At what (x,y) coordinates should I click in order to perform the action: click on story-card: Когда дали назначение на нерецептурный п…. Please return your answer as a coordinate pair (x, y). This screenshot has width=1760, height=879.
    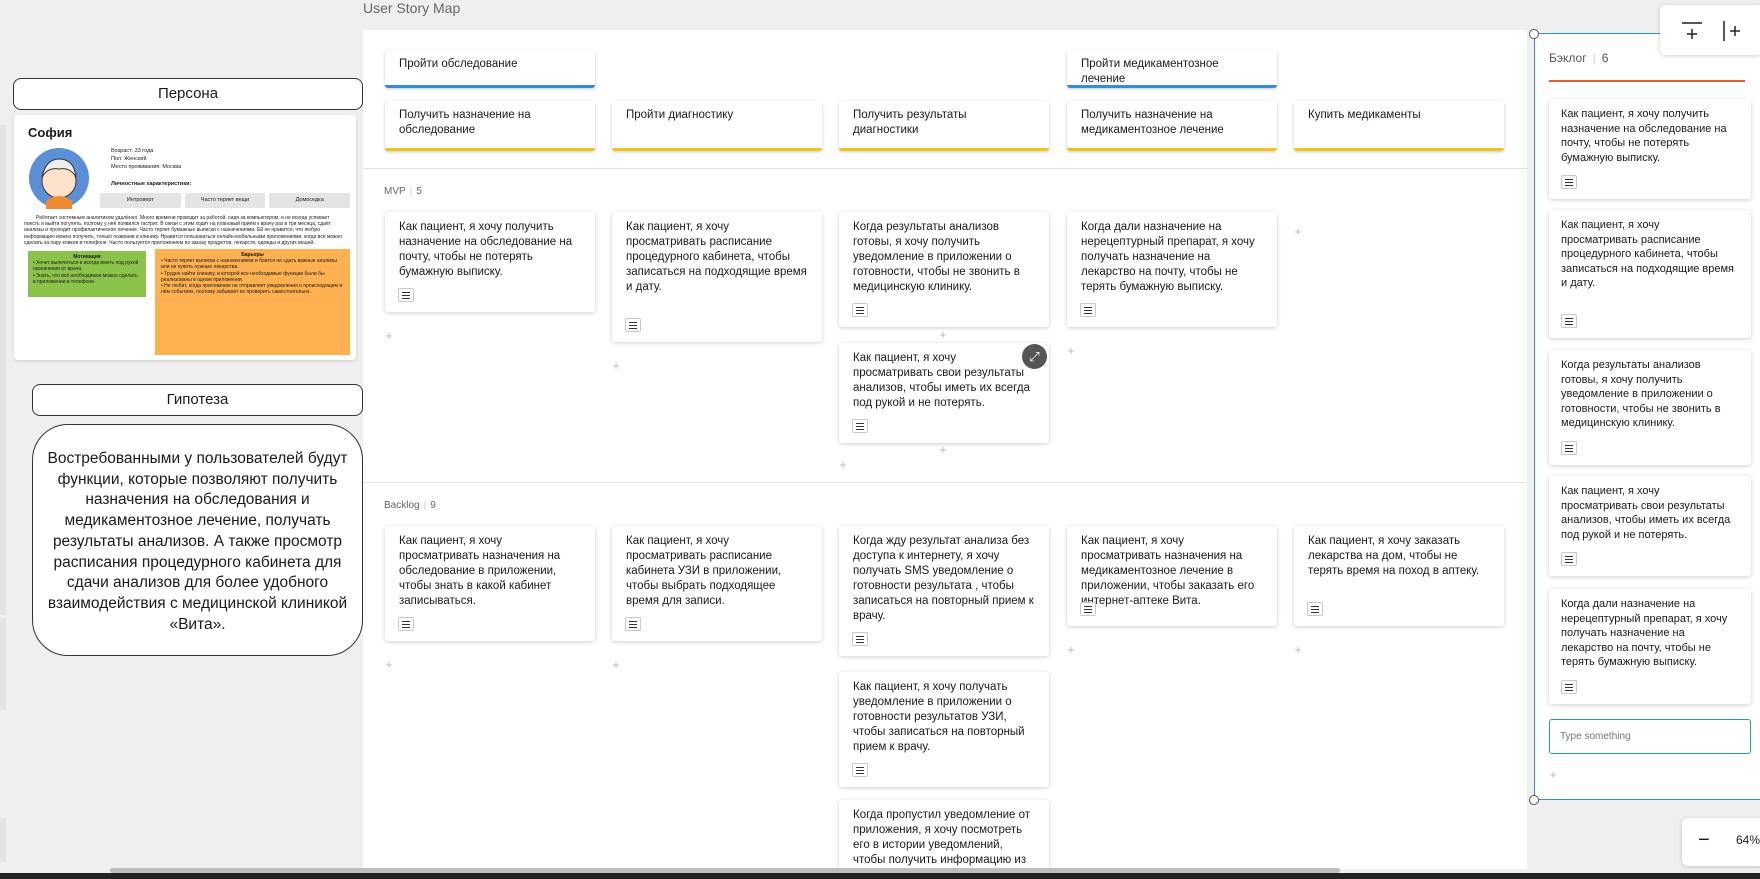
    Looking at the image, I should click on (1172, 269).